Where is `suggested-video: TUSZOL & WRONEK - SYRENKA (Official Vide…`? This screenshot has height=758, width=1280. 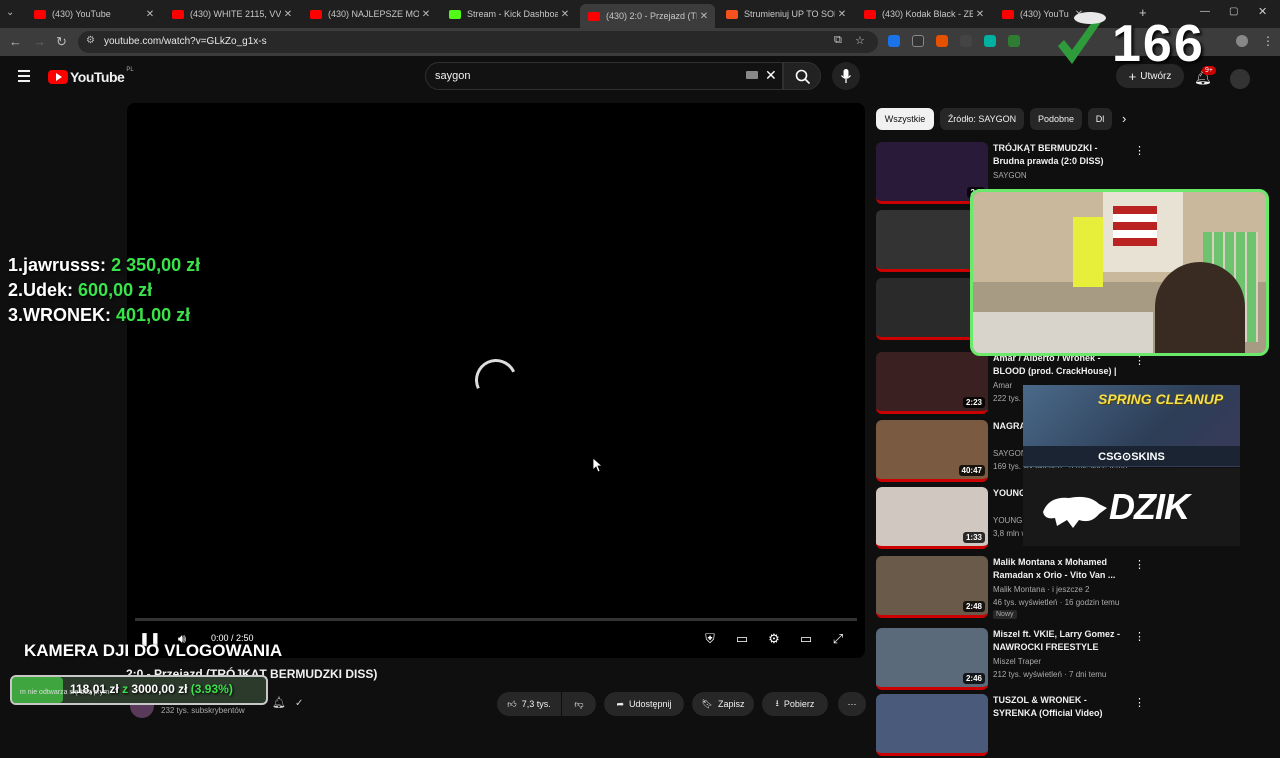 suggested-video: TUSZOL & WRONEK - SYRENKA (Official Vide… is located at coordinates (1071, 726).